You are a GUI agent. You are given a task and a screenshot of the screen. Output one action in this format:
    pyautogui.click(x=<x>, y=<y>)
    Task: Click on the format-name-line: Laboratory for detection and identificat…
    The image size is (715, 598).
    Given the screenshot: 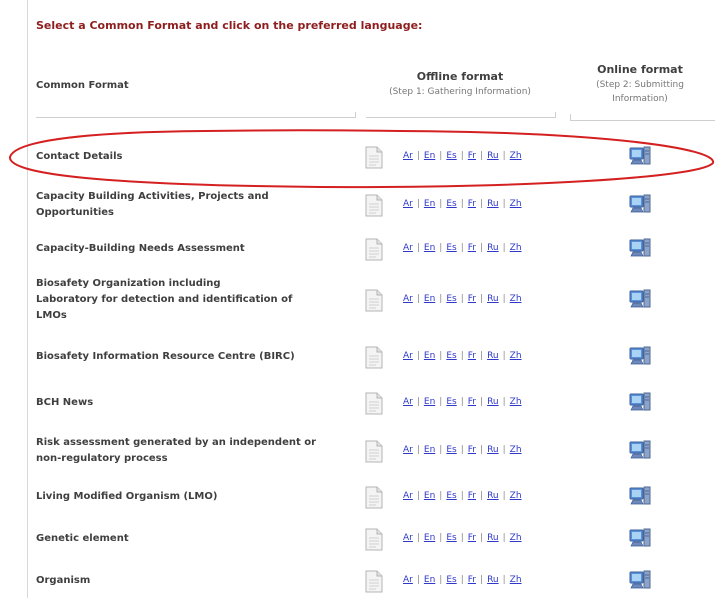 What is the action you would take?
    pyautogui.click(x=164, y=299)
    